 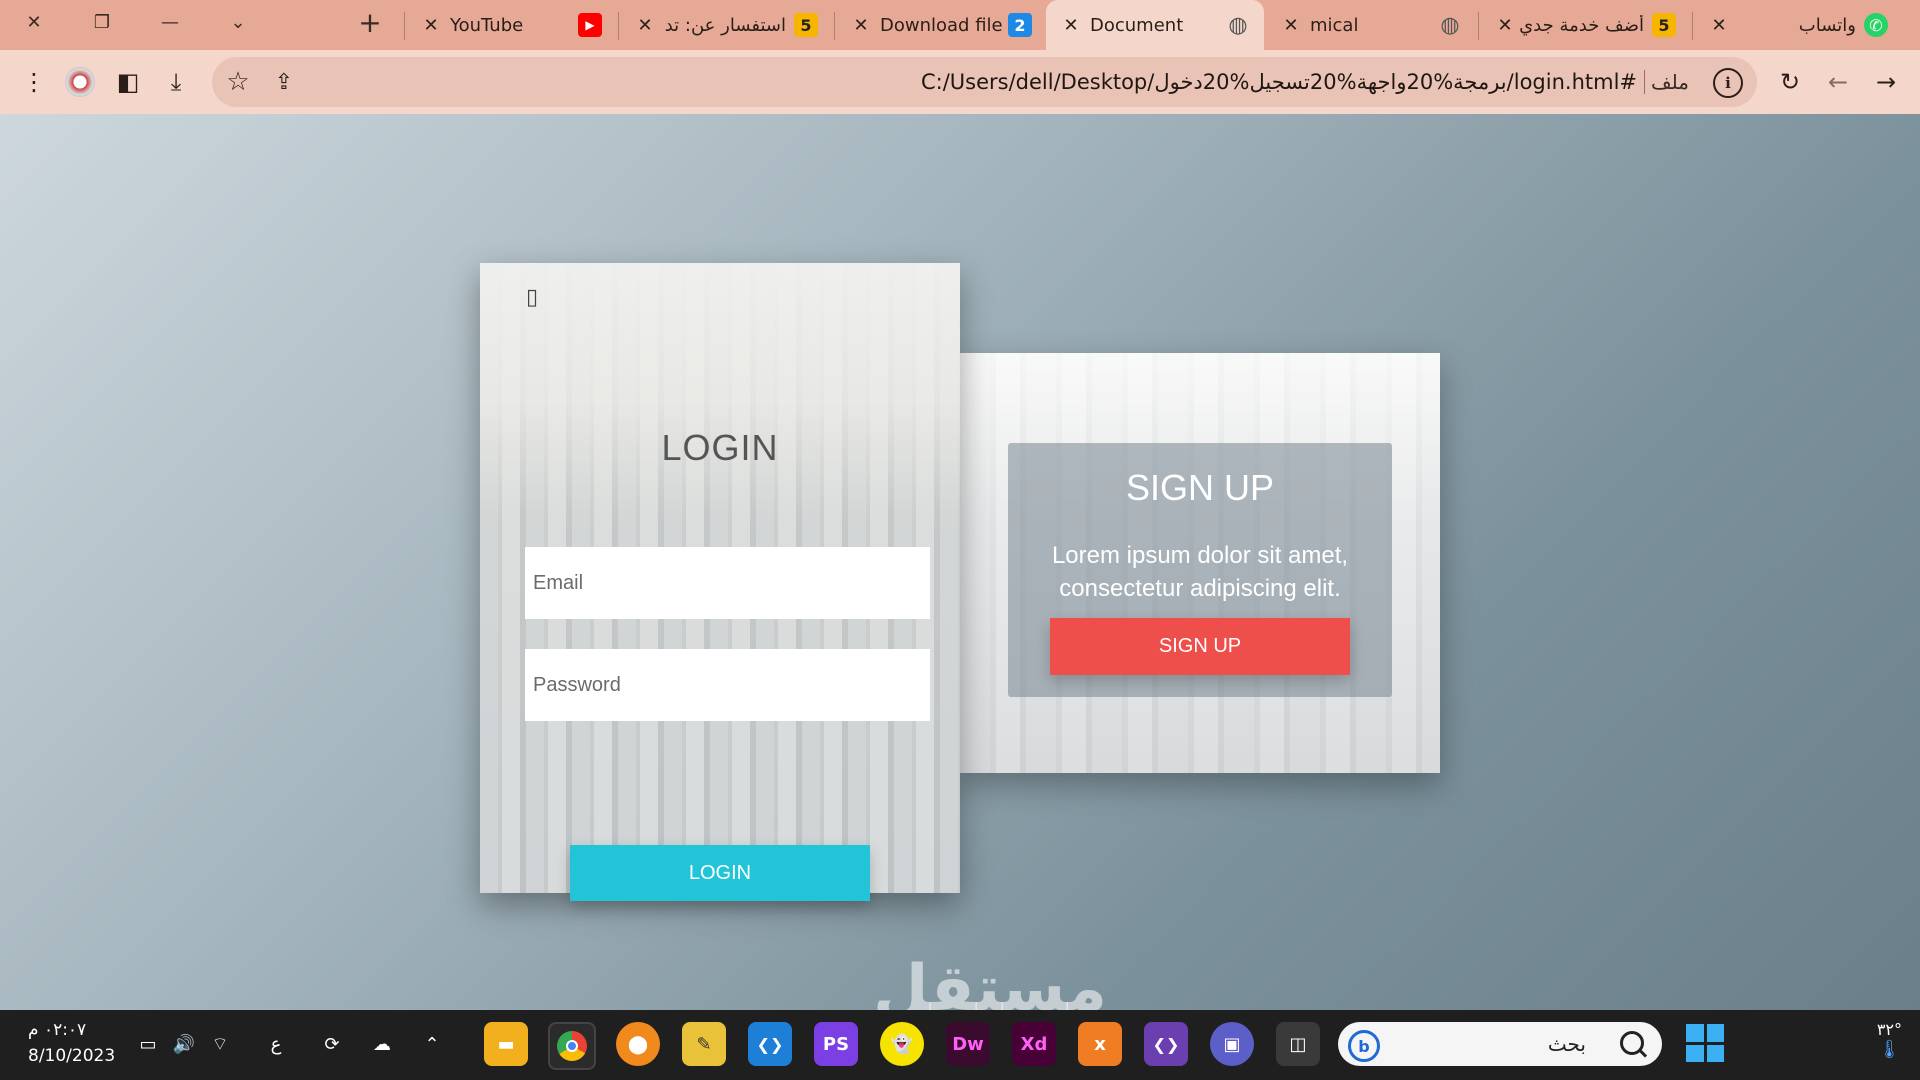 What do you see at coordinates (1632, 1043) in the screenshot?
I see `search-icon` at bounding box center [1632, 1043].